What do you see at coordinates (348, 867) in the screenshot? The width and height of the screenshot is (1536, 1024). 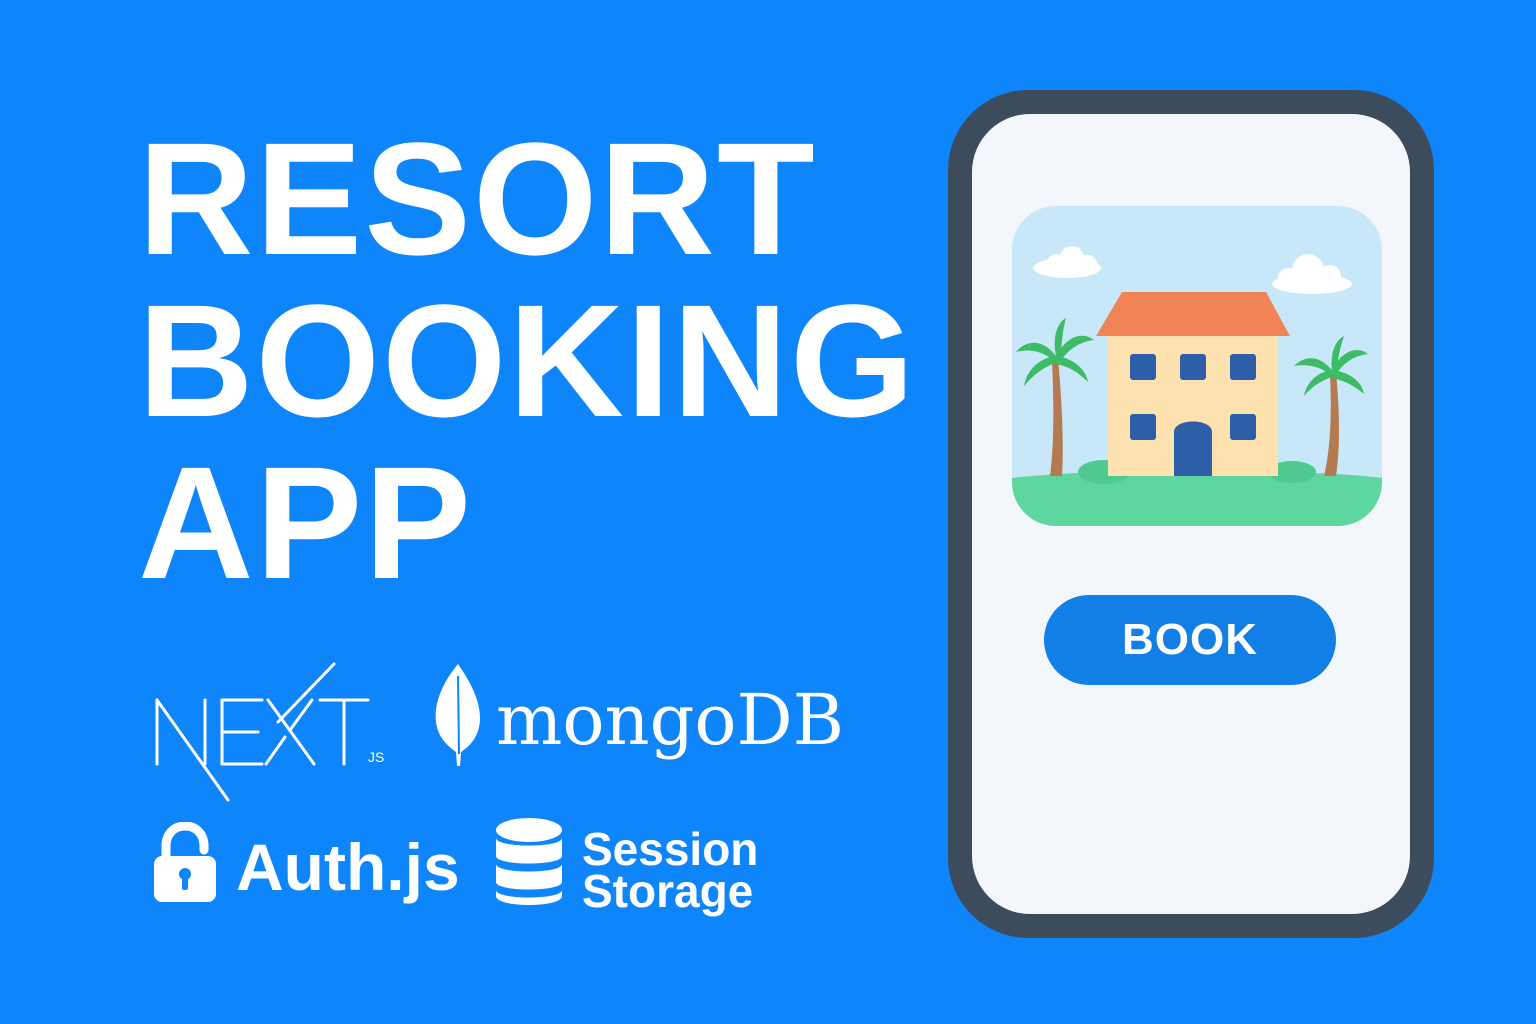 I see `authjs-label: Auth.js` at bounding box center [348, 867].